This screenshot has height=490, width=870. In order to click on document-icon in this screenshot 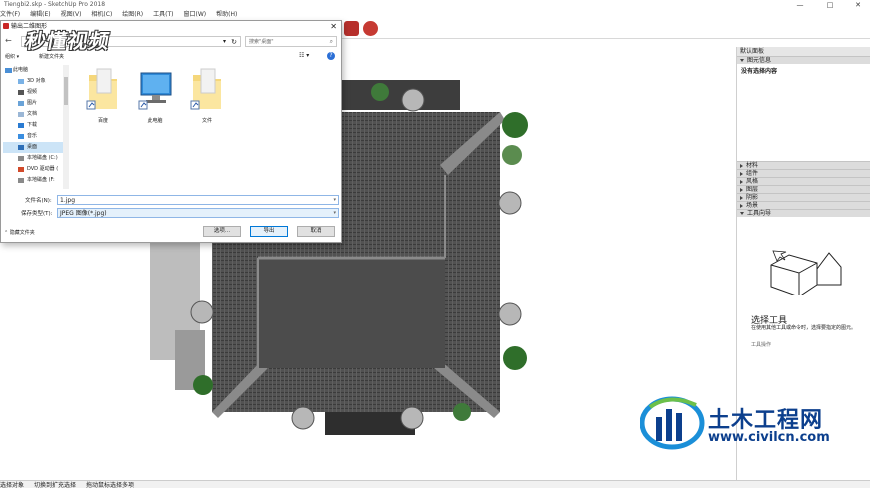, I will do `click(21, 114)`.